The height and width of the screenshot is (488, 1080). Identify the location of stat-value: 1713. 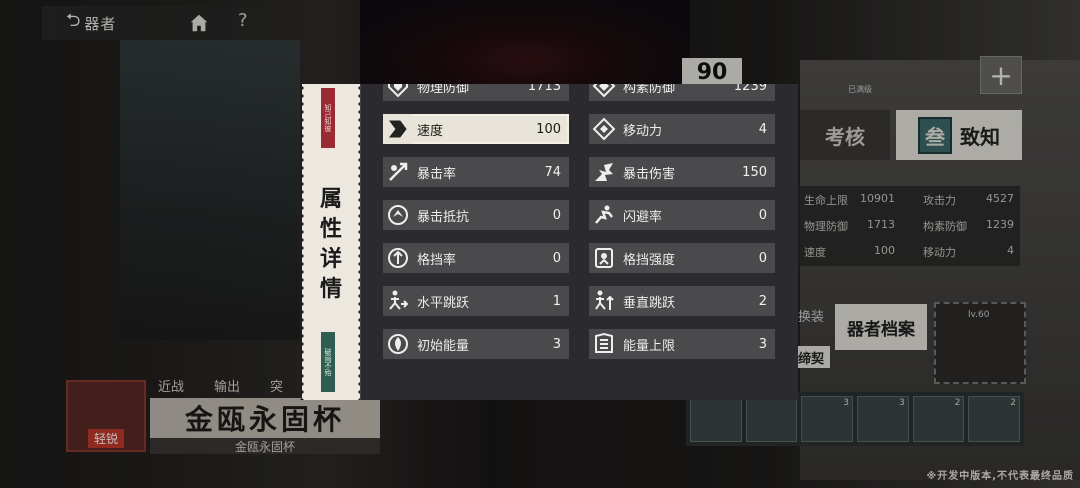
(544, 89).